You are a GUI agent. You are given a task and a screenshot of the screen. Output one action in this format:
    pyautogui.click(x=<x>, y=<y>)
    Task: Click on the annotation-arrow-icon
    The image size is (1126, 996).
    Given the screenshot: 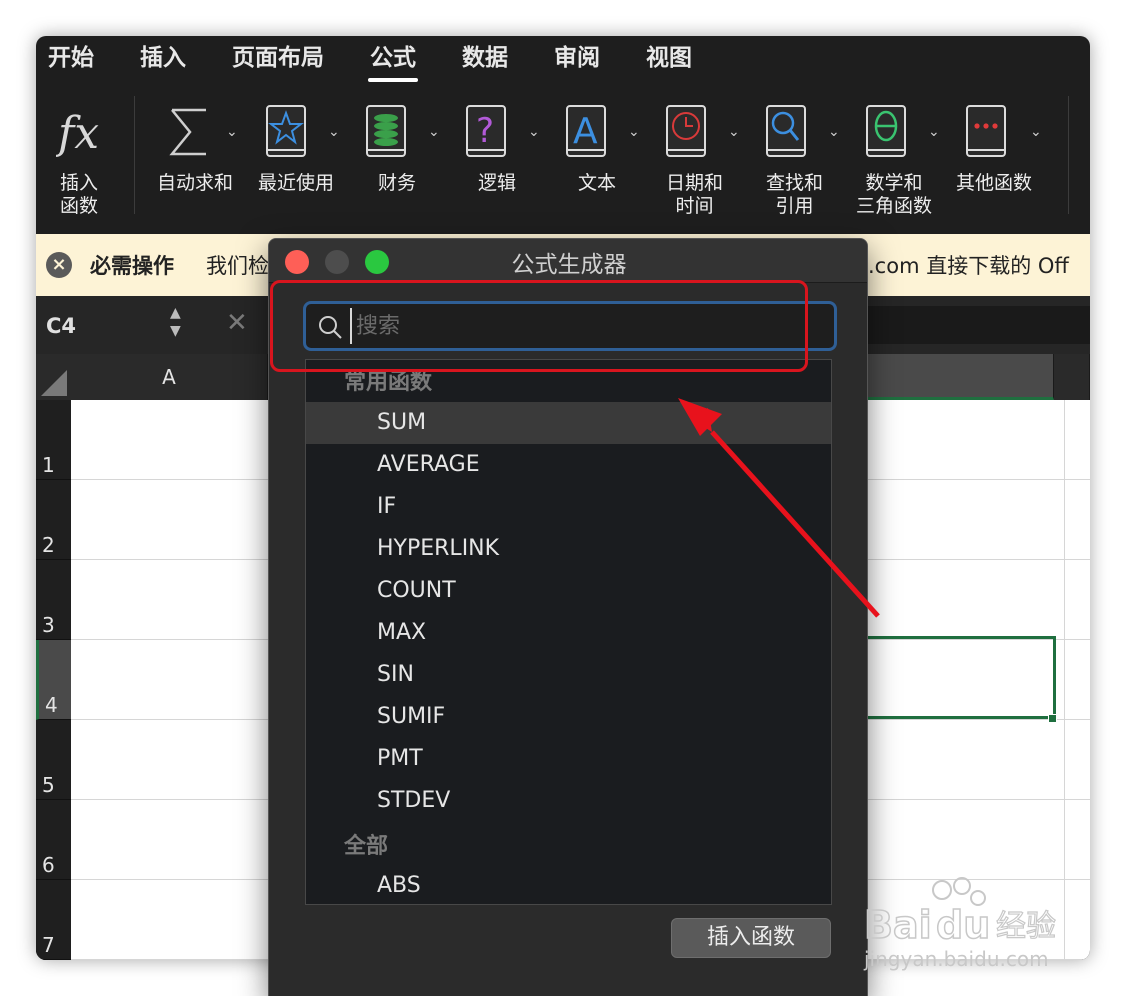 What is the action you would take?
    pyautogui.click(x=779, y=508)
    